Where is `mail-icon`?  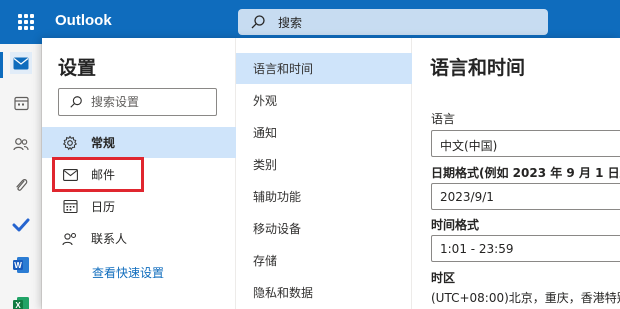
mail-icon is located at coordinates (21, 63).